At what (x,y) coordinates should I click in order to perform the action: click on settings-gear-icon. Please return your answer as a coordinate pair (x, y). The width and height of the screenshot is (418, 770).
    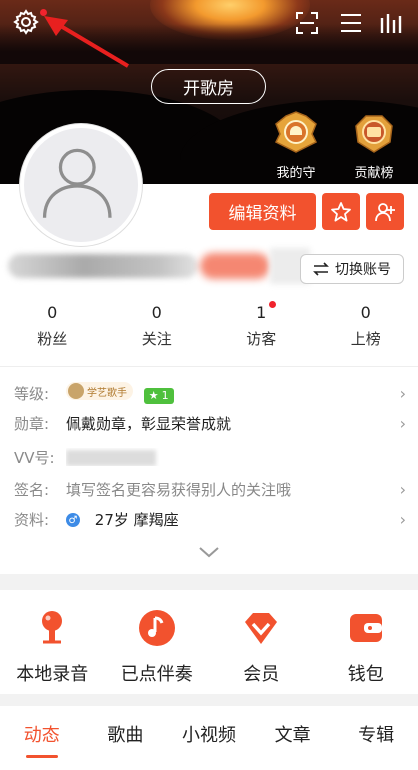
    Looking at the image, I should click on (26, 22).